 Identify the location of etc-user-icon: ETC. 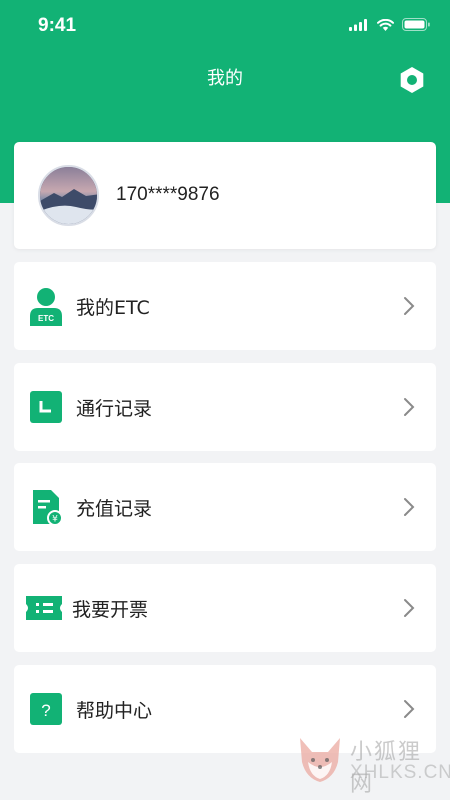
(46, 307).